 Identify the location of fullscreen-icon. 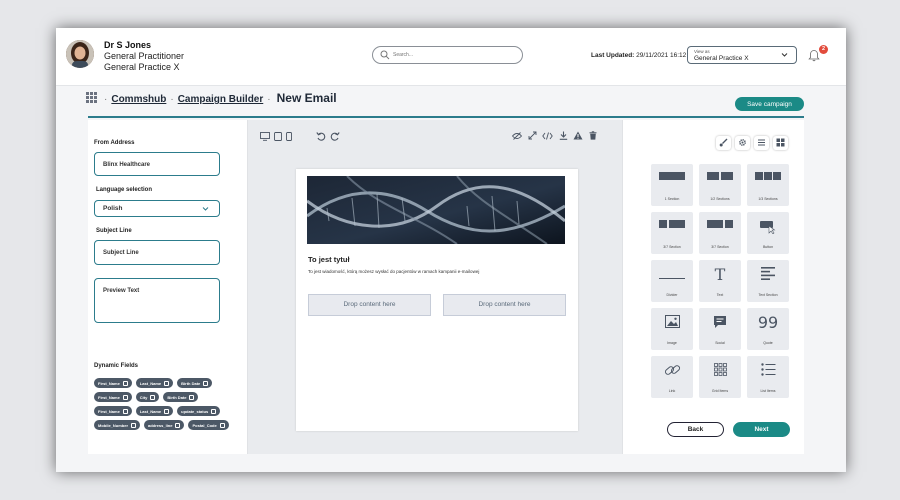
(532, 135).